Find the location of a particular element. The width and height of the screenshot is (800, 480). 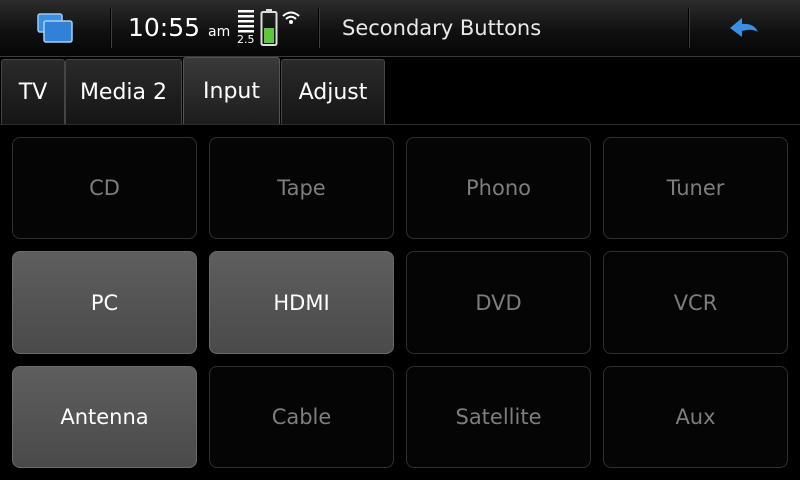

status-bar: 10:55 am 2.5 Secondary Buttons is located at coordinates (400, 28).